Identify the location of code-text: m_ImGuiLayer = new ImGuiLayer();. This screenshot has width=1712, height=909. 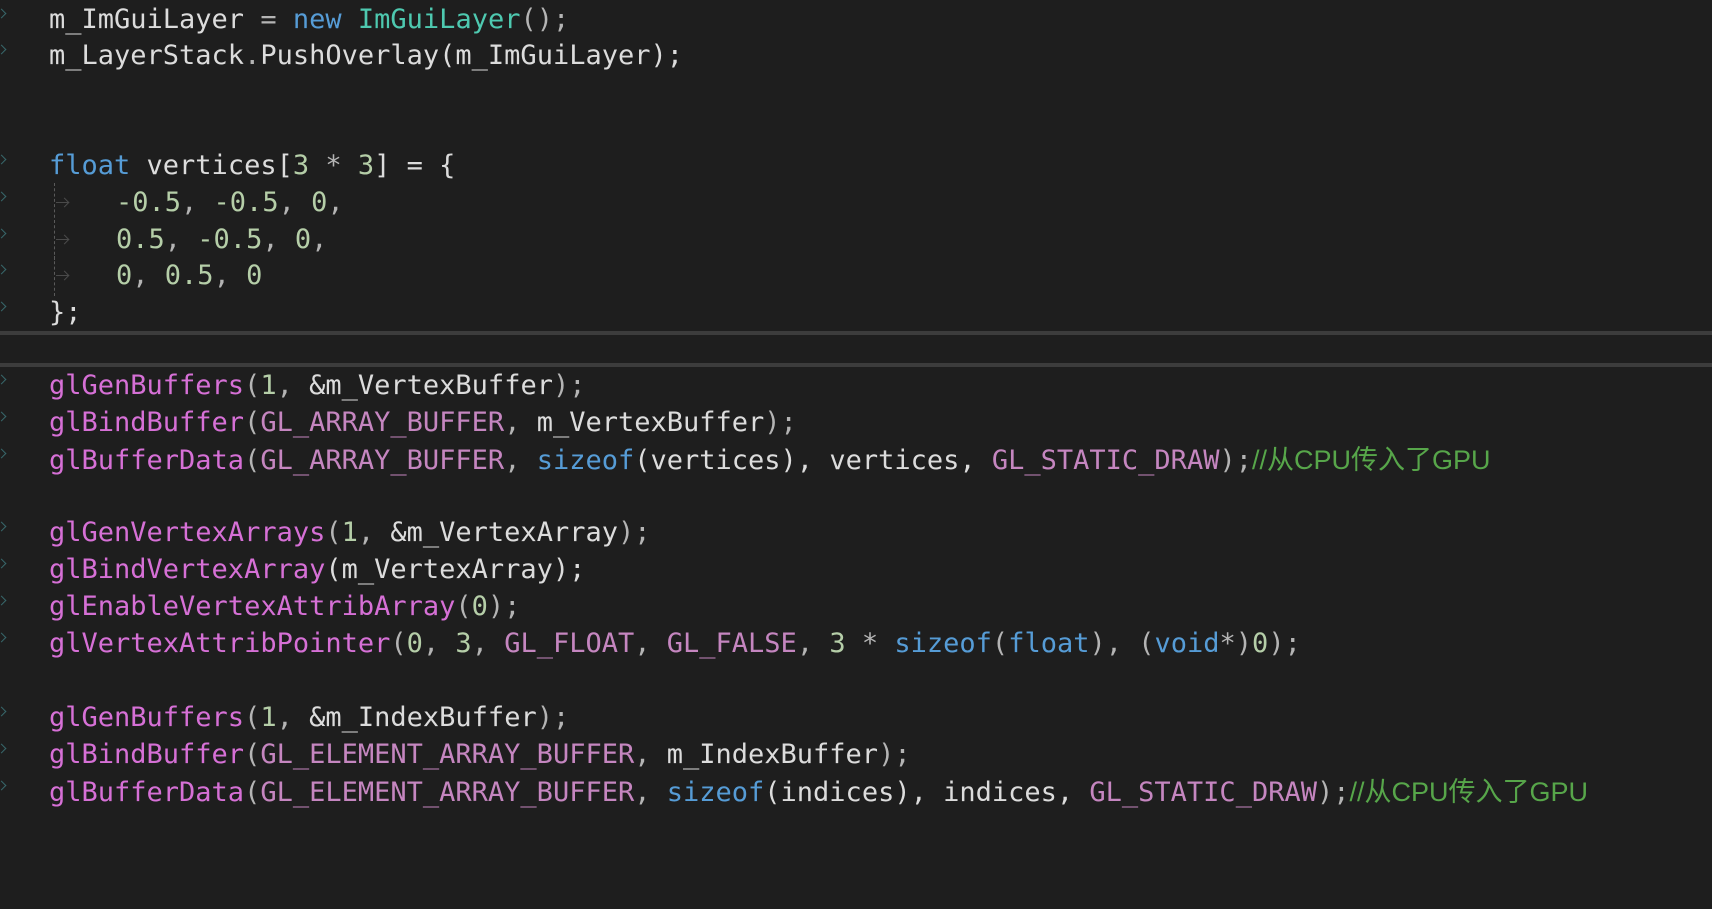
(309, 20).